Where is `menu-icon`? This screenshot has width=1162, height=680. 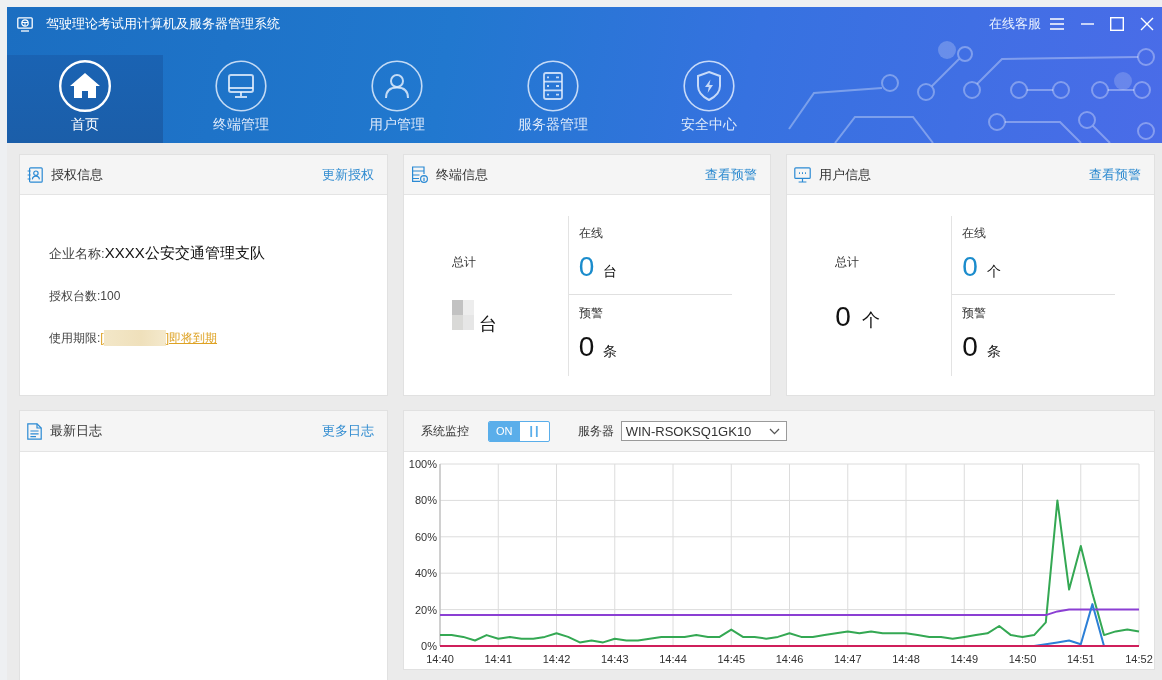
menu-icon is located at coordinates (1057, 24).